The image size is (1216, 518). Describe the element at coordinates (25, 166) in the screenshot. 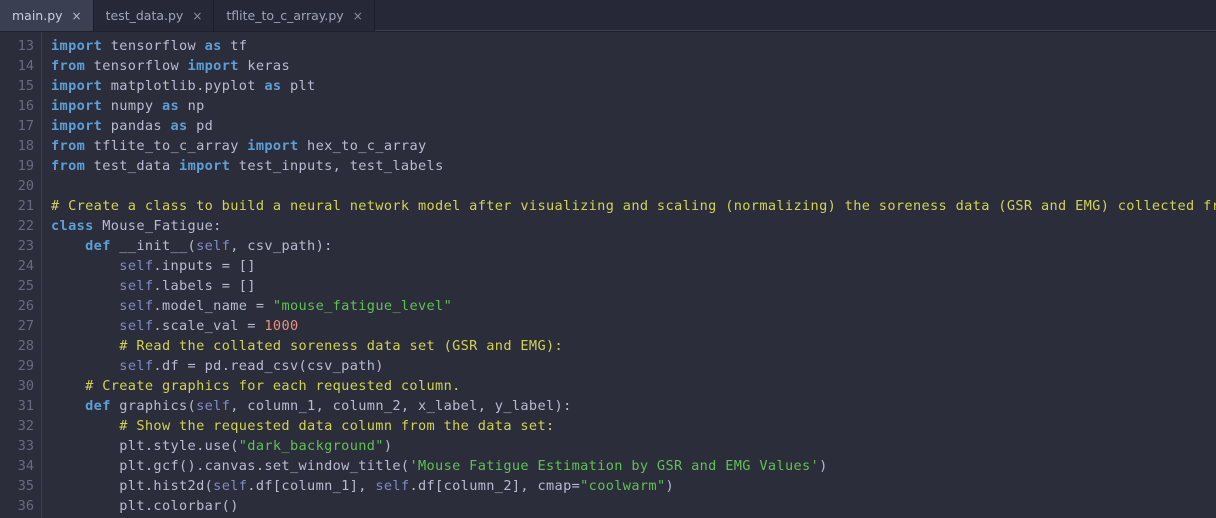

I see `line-number: 19` at that location.